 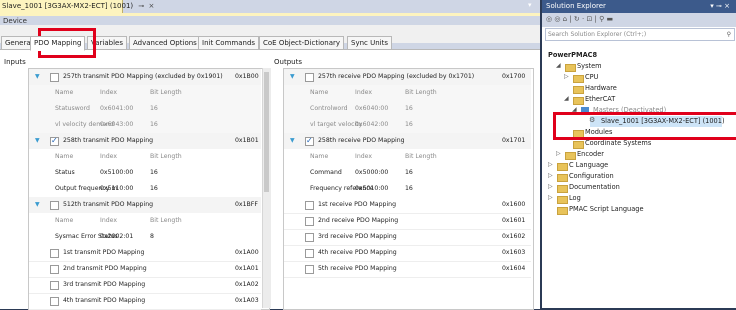 I want to click on column-header: Name, so click(x=319, y=156).